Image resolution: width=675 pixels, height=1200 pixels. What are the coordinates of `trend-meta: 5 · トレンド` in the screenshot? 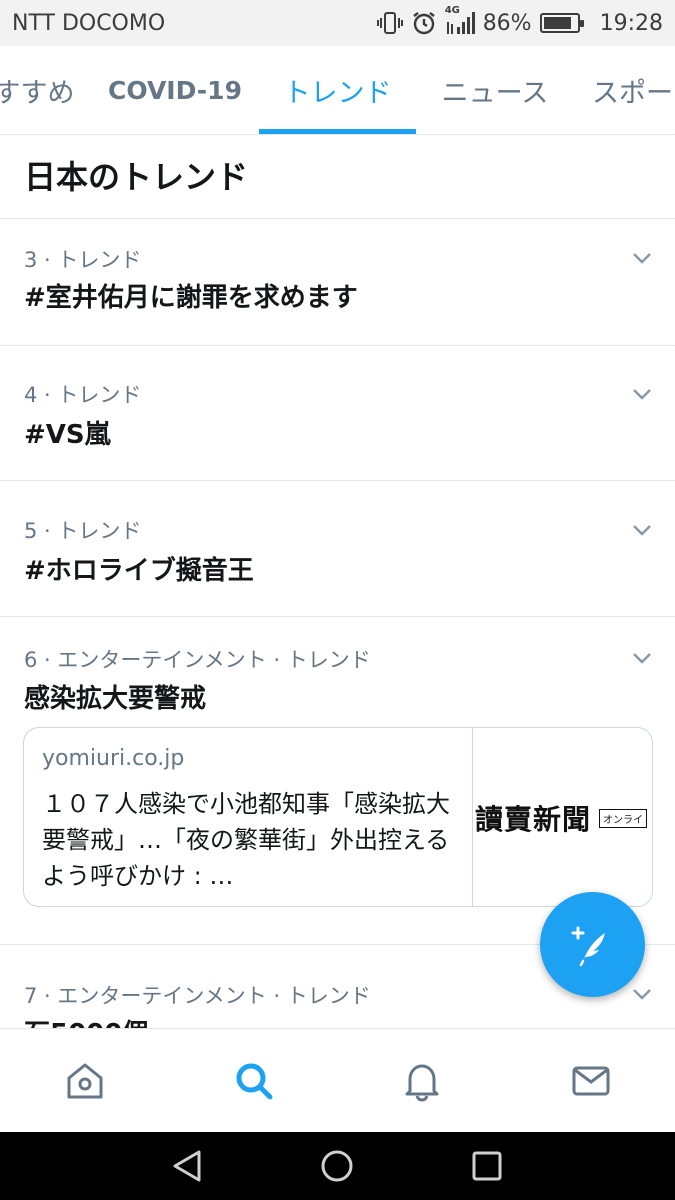 It's located at (83, 531).